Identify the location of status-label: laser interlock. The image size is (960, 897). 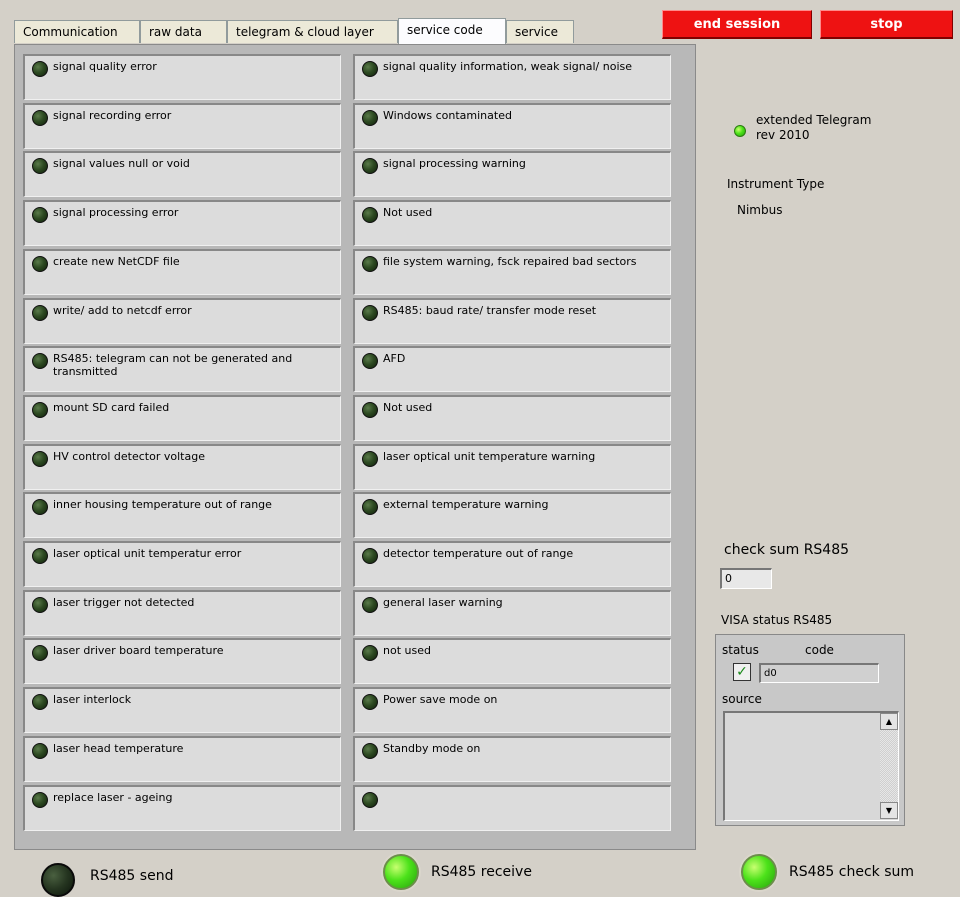
(92, 700).